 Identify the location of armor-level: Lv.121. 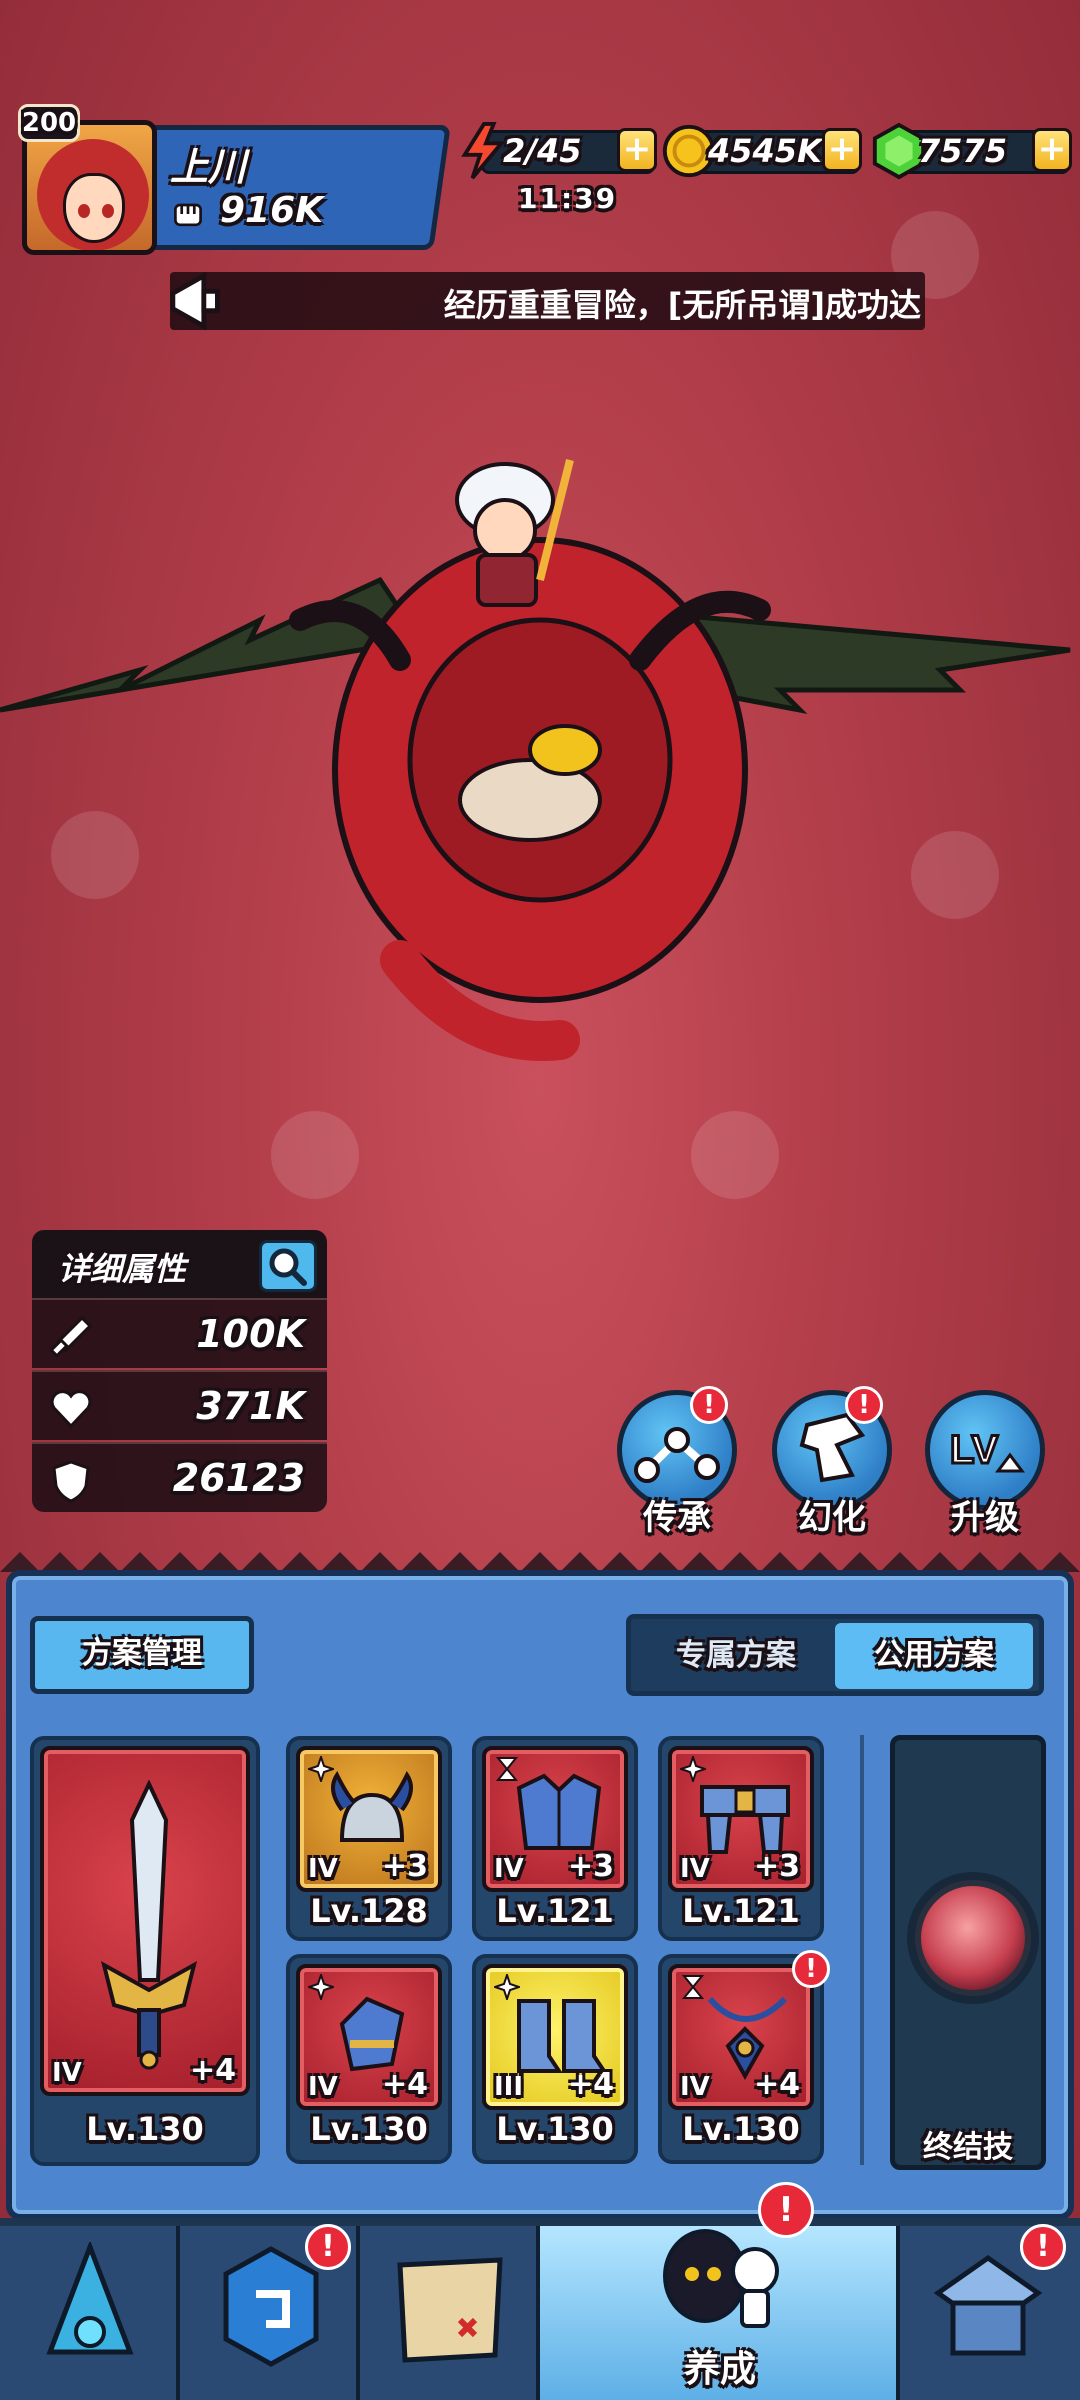
(555, 1911).